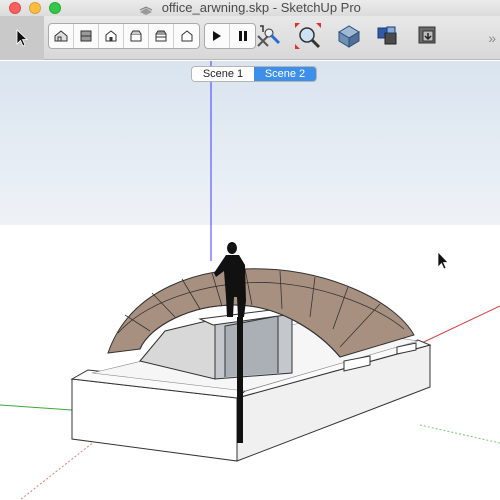 The image size is (500, 500). I want to click on animation-group, so click(230, 36).